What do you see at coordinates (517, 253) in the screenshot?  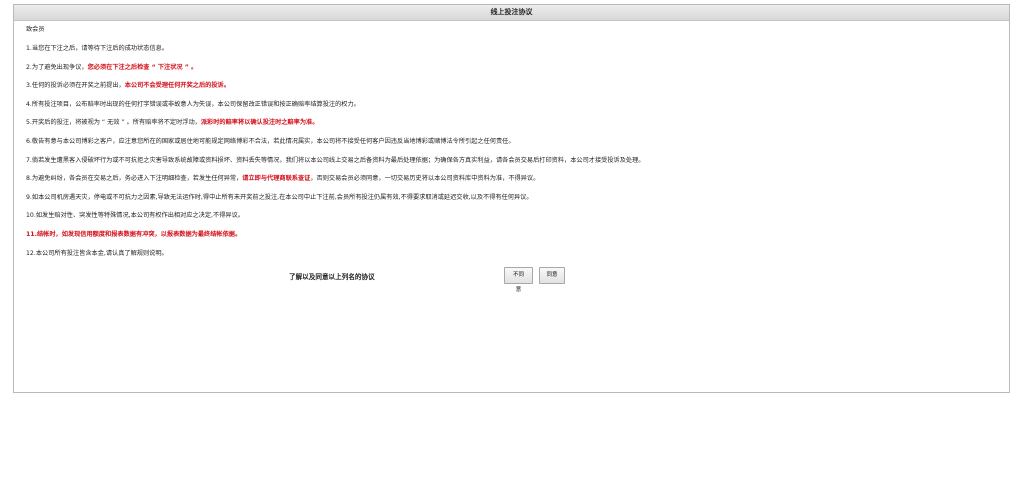 I see `rule-item: 12.本公司所有投注皆含本金,请认真了解规则说明。` at bounding box center [517, 253].